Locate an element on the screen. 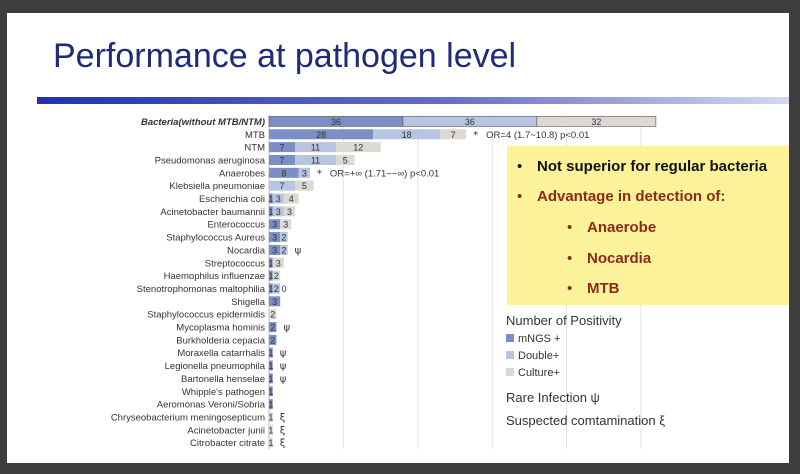  or-annotation: OR=+∞ (1.71~~∞) p<0.01 is located at coordinates (384, 173).